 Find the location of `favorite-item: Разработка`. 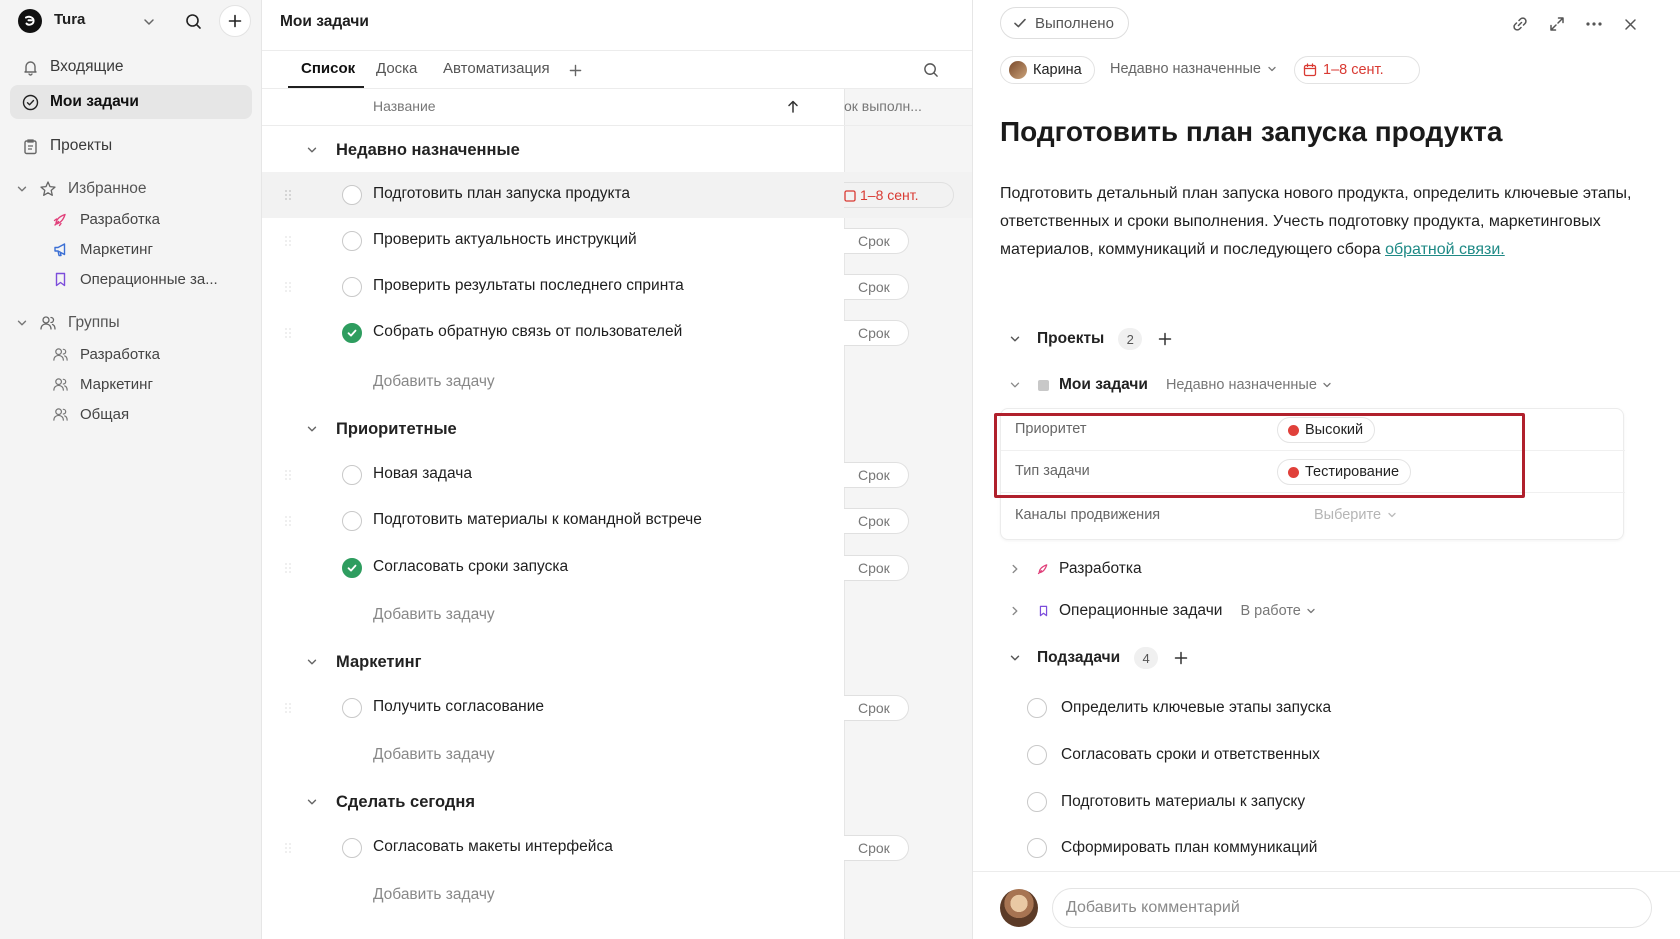

favorite-item: Разработка is located at coordinates (105, 219).